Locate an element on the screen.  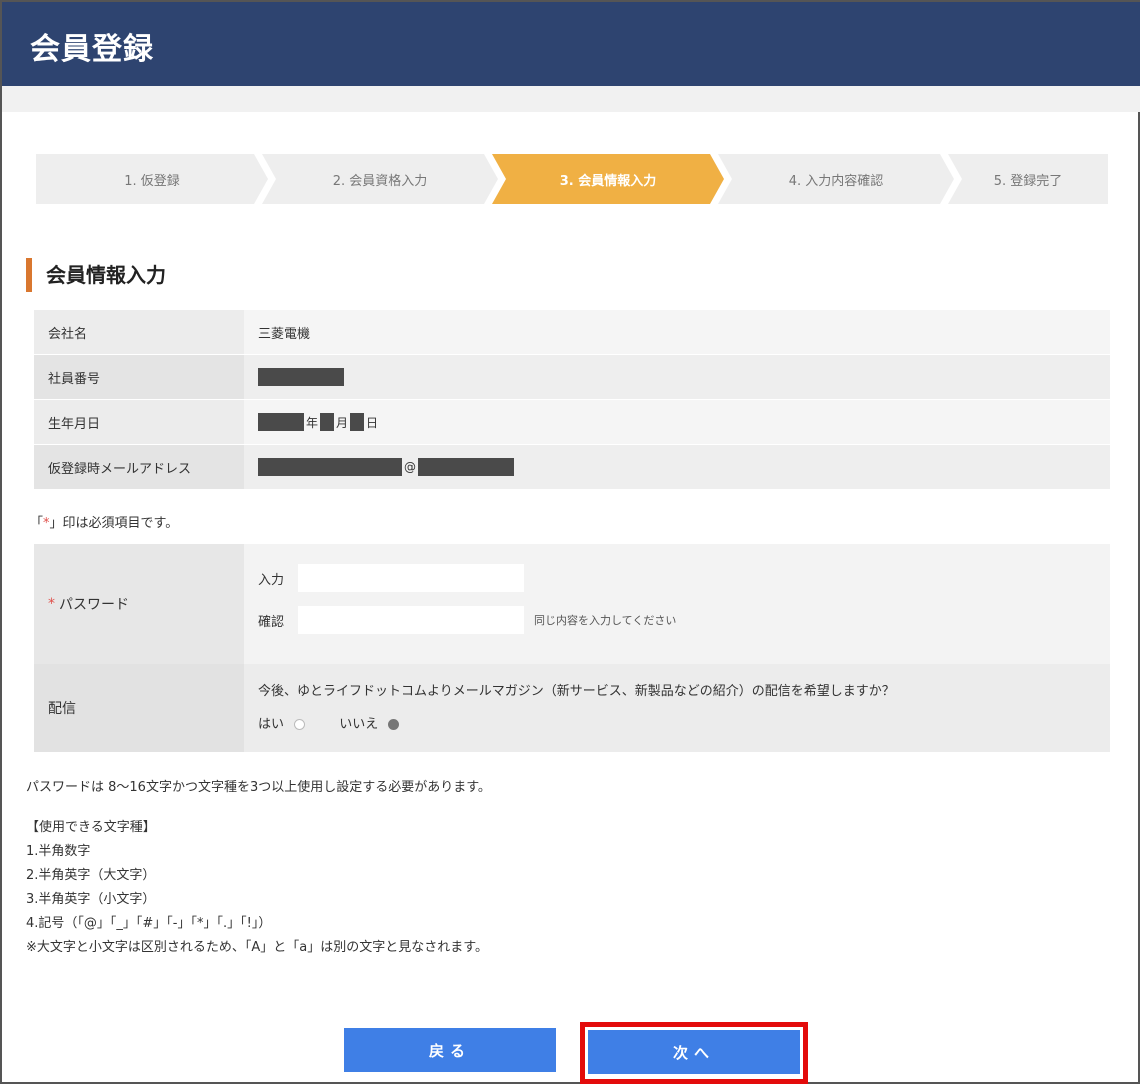
redacted-employee-number is located at coordinates (301, 377).